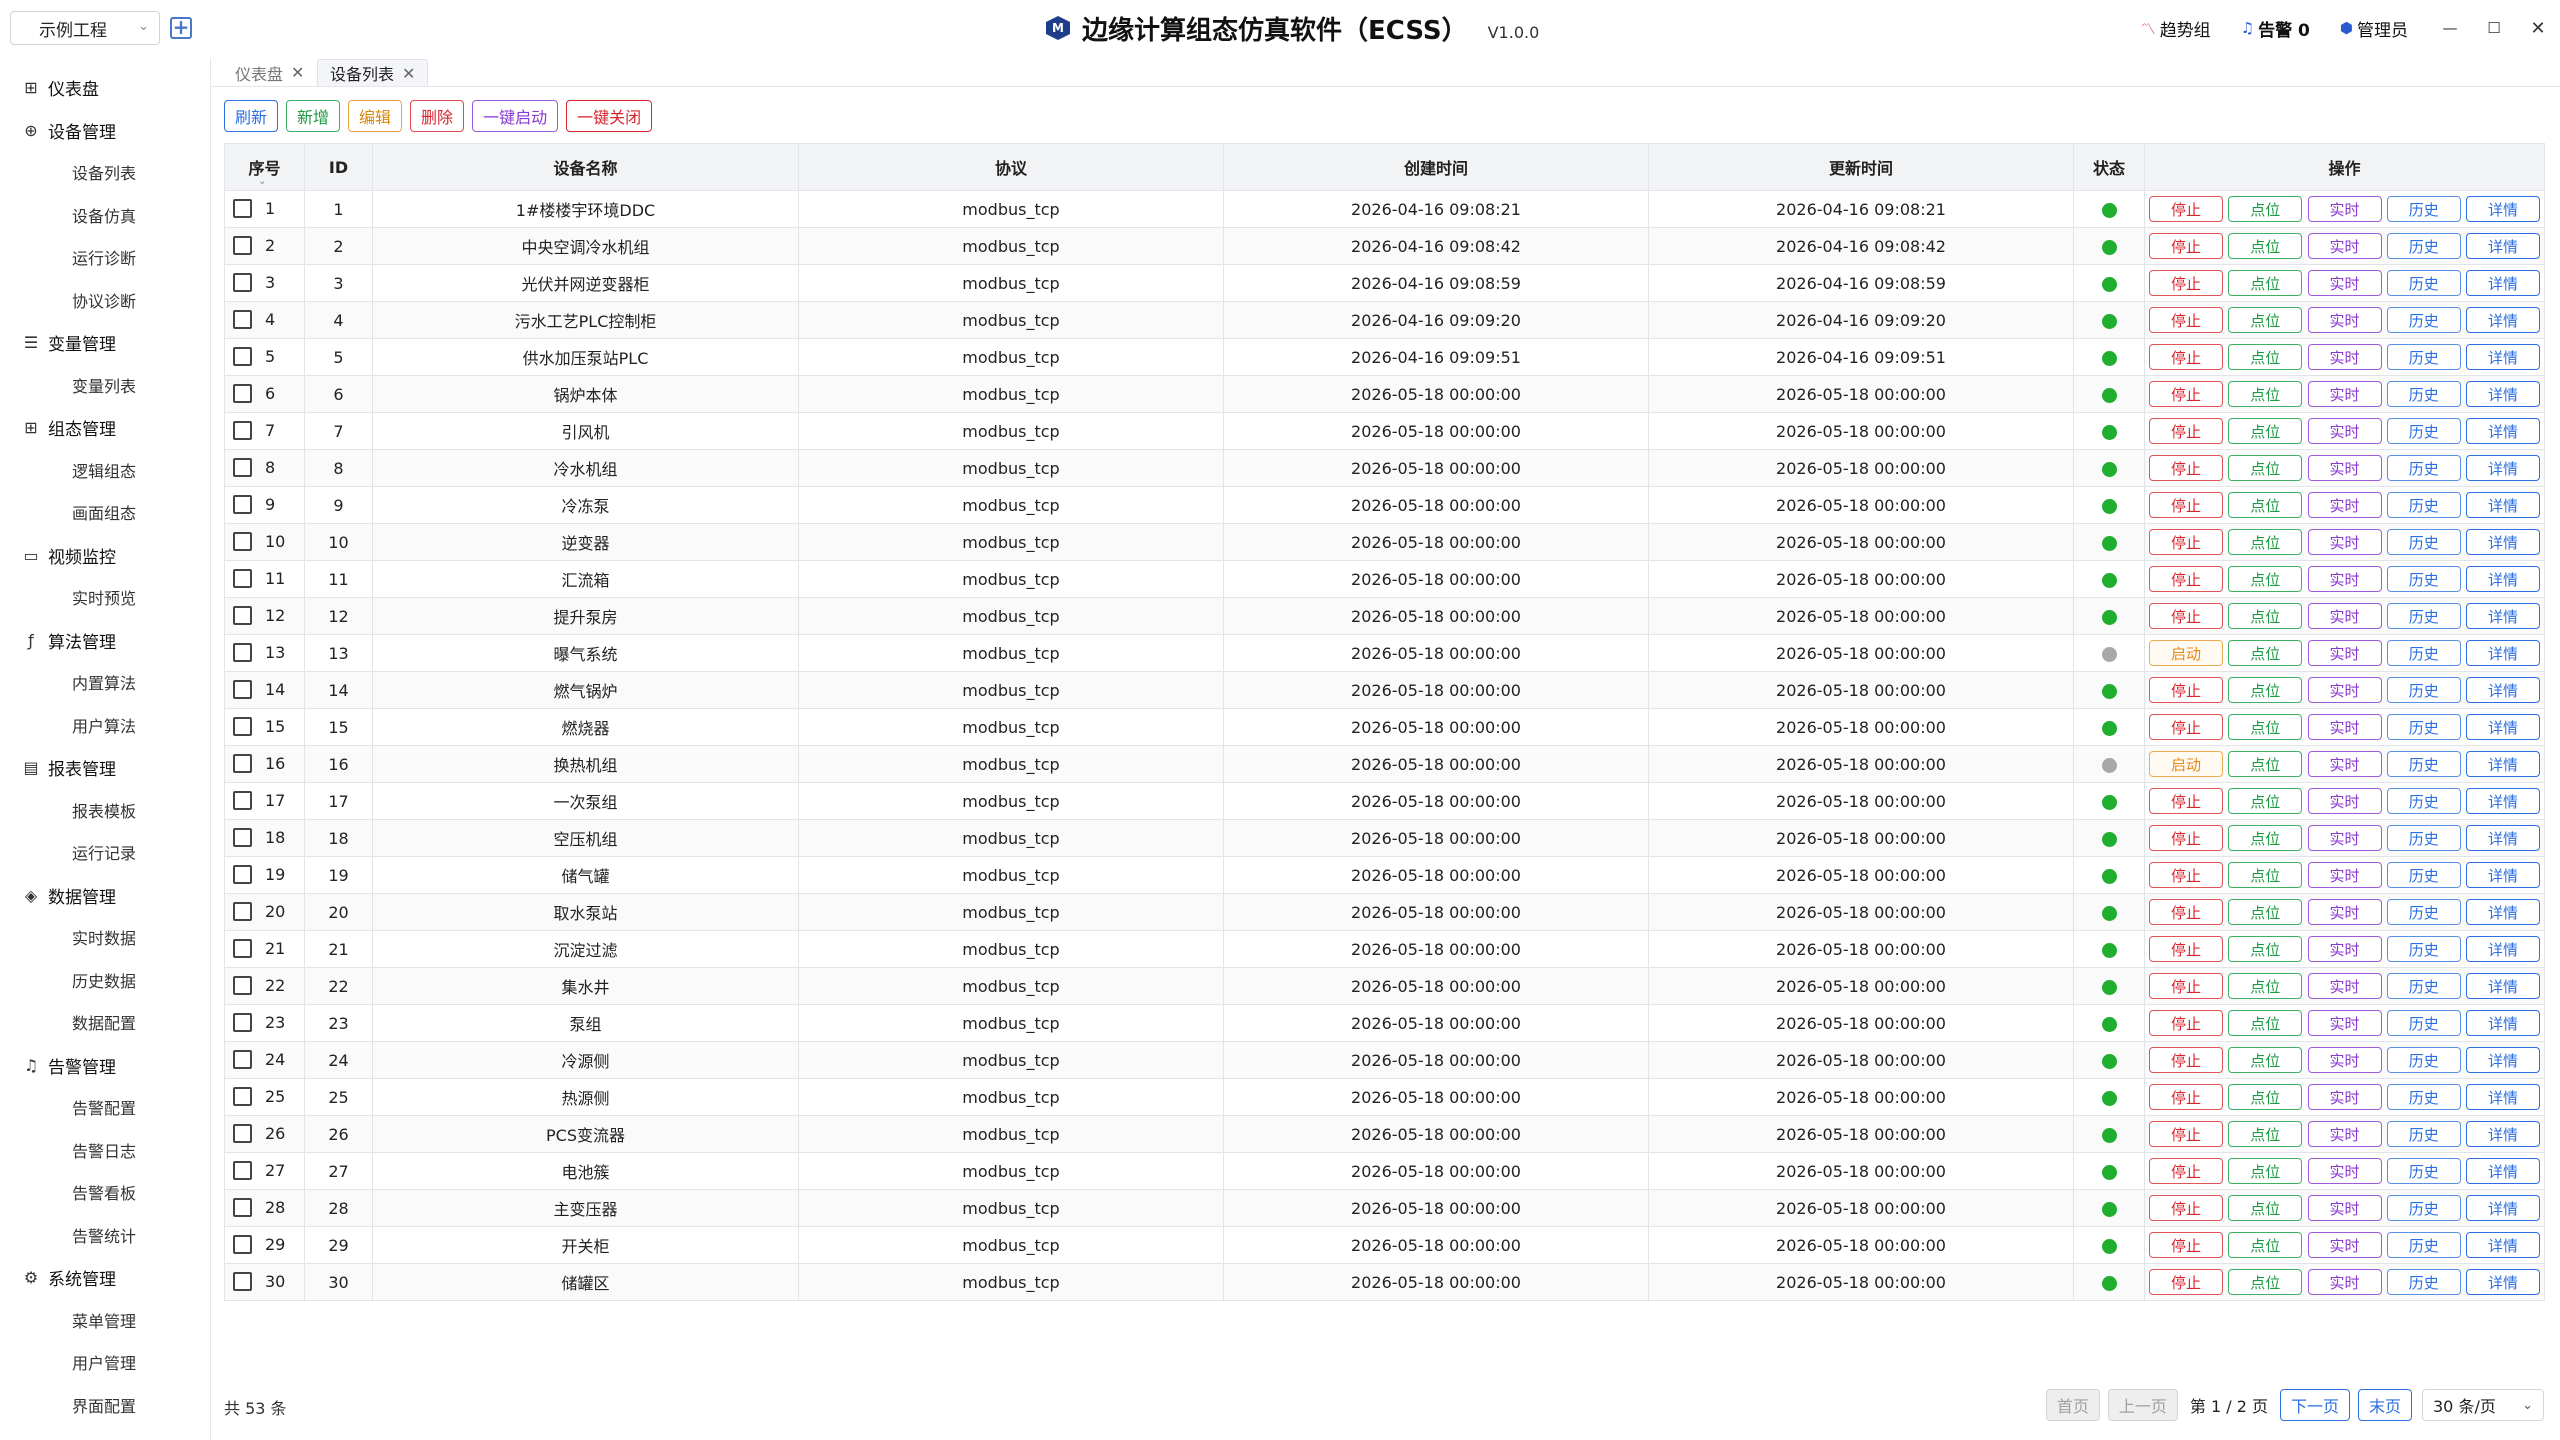 This screenshot has height=1440, width=2560. What do you see at coordinates (2186, 653) in the screenshot?
I see `start-button: 启动` at bounding box center [2186, 653].